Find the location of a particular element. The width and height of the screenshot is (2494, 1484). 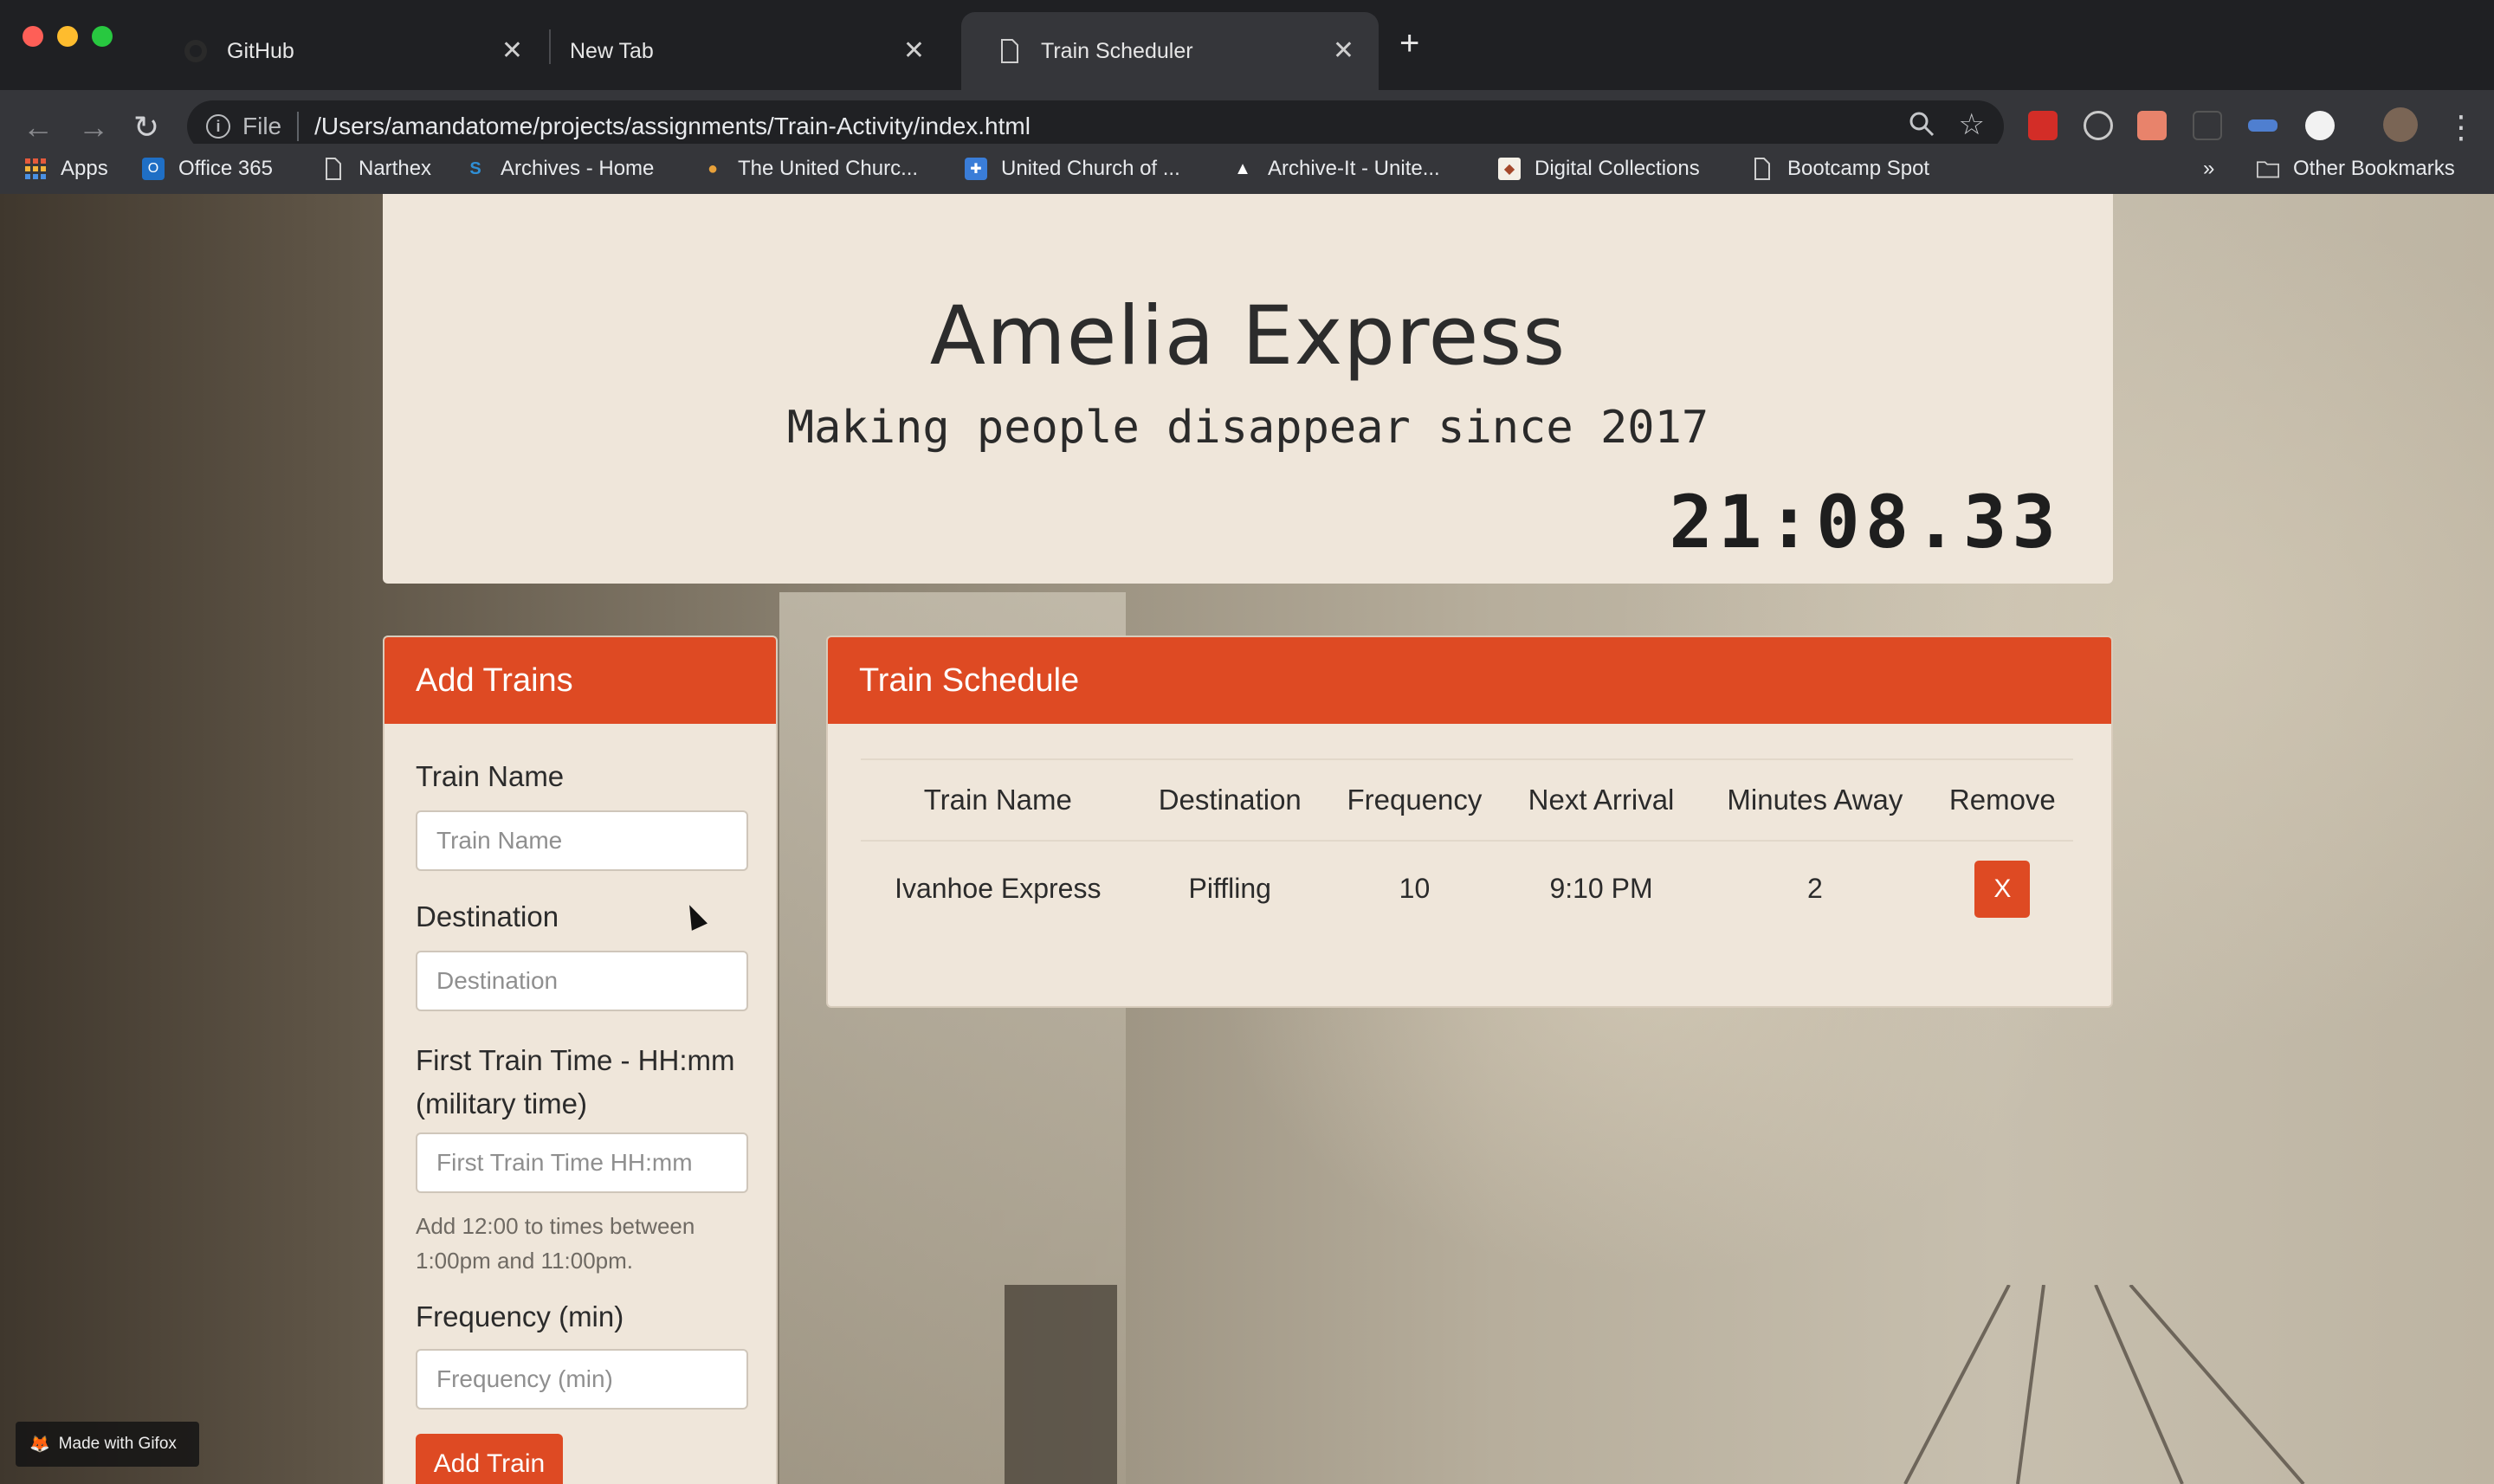

gifox-watermark: 🦊 Made with Gifox is located at coordinates (107, 1444).